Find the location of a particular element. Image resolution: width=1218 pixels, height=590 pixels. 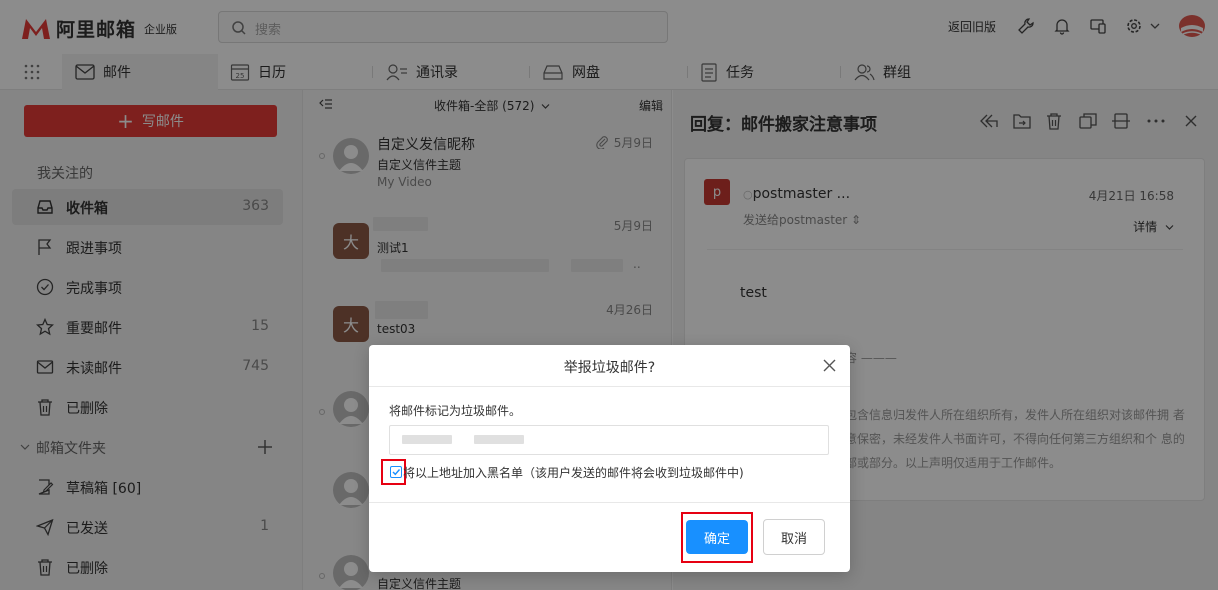

dialog-title: 举报垃圾邮件? is located at coordinates (609, 368).